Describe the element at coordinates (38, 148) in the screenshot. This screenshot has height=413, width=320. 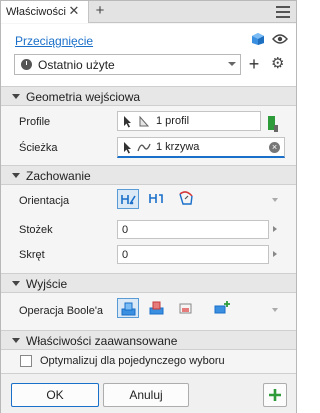
I see `path-label: Ścieżka` at that location.